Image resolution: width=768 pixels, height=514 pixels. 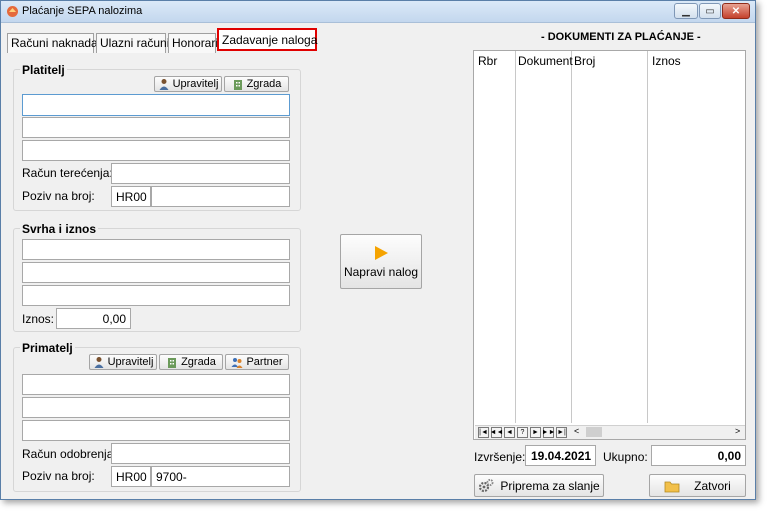 I want to click on maximize-button: ▭, so click(x=710, y=11).